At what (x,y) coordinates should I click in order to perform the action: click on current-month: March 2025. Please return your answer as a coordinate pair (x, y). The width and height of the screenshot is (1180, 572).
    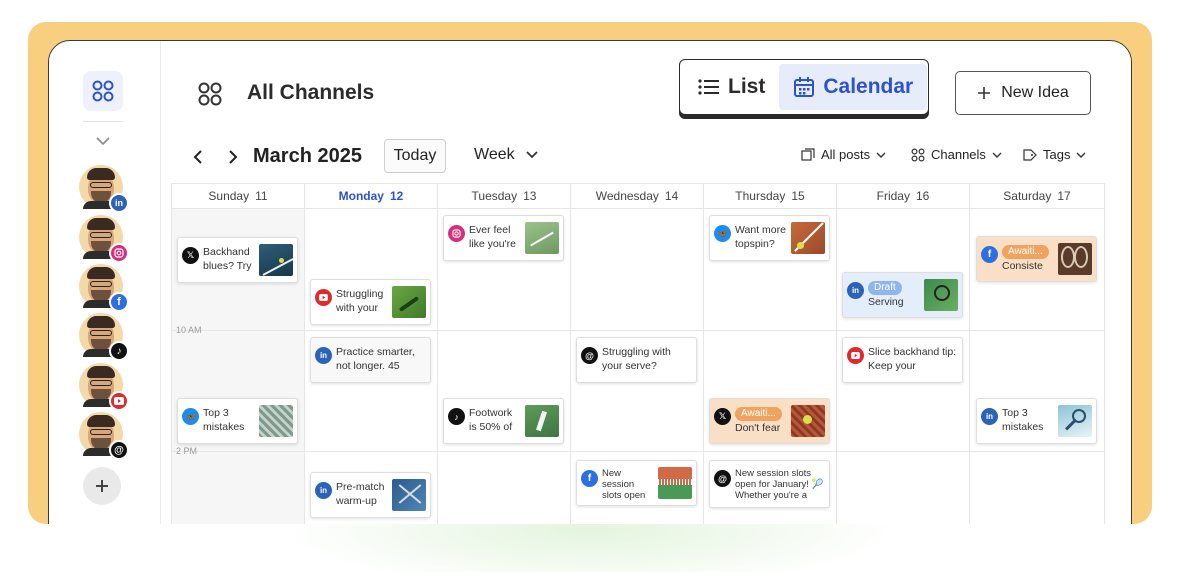
    Looking at the image, I should click on (307, 156).